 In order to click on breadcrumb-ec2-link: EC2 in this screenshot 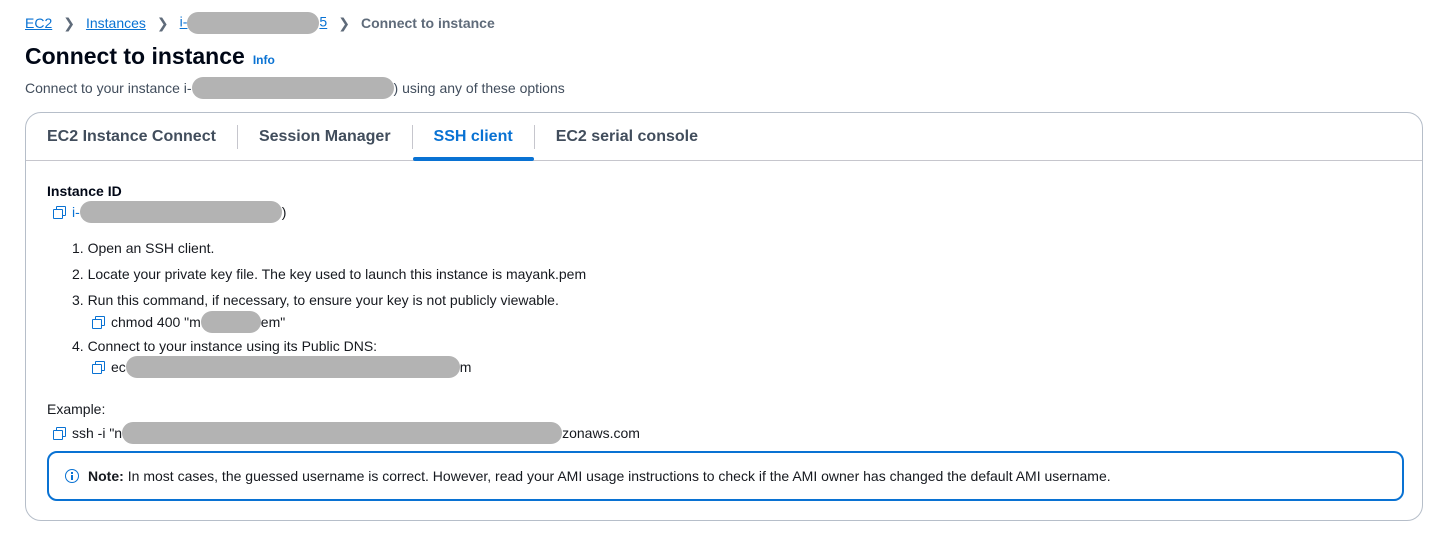, I will do `click(38, 23)`.